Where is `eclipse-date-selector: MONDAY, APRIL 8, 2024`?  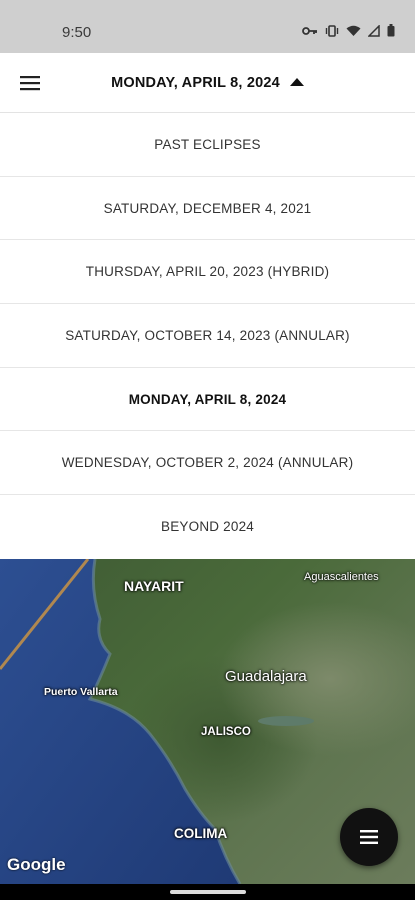
eclipse-date-selector: MONDAY, APRIL 8, 2024 is located at coordinates (207, 82).